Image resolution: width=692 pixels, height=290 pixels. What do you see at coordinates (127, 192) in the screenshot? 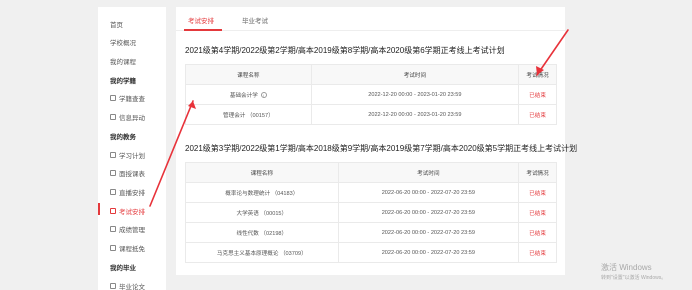
I see `sidebar-item-live-schedule: 直播安排` at bounding box center [127, 192].